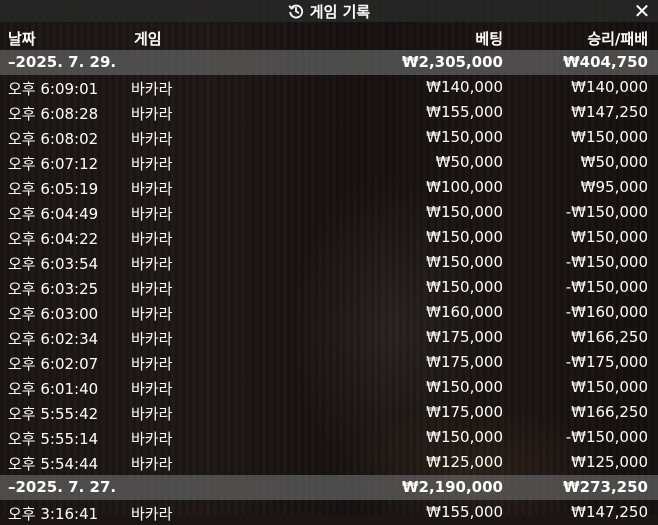 The image size is (658, 525). Describe the element at coordinates (329, 462) in the screenshot. I see `table-row: 오후 5:54:44 바카라 ₩125,000 ₩125,000` at that location.